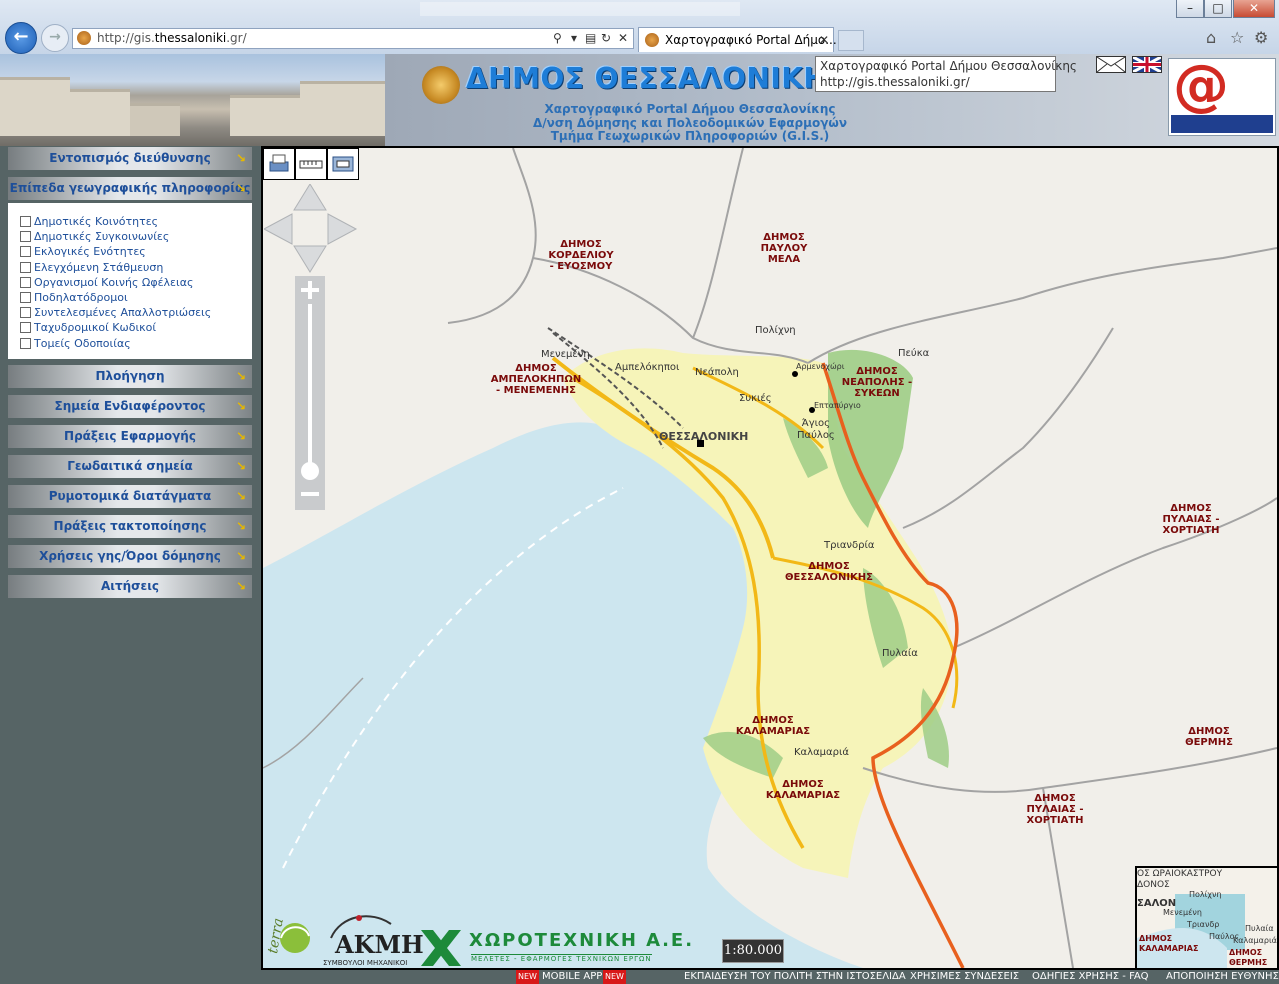 The height and width of the screenshot is (984, 1279). Describe the element at coordinates (130, 188) in the screenshot. I see `geo-layers-button: Επίπεδα γεωγραφικής πληροφορίας ↘` at that location.